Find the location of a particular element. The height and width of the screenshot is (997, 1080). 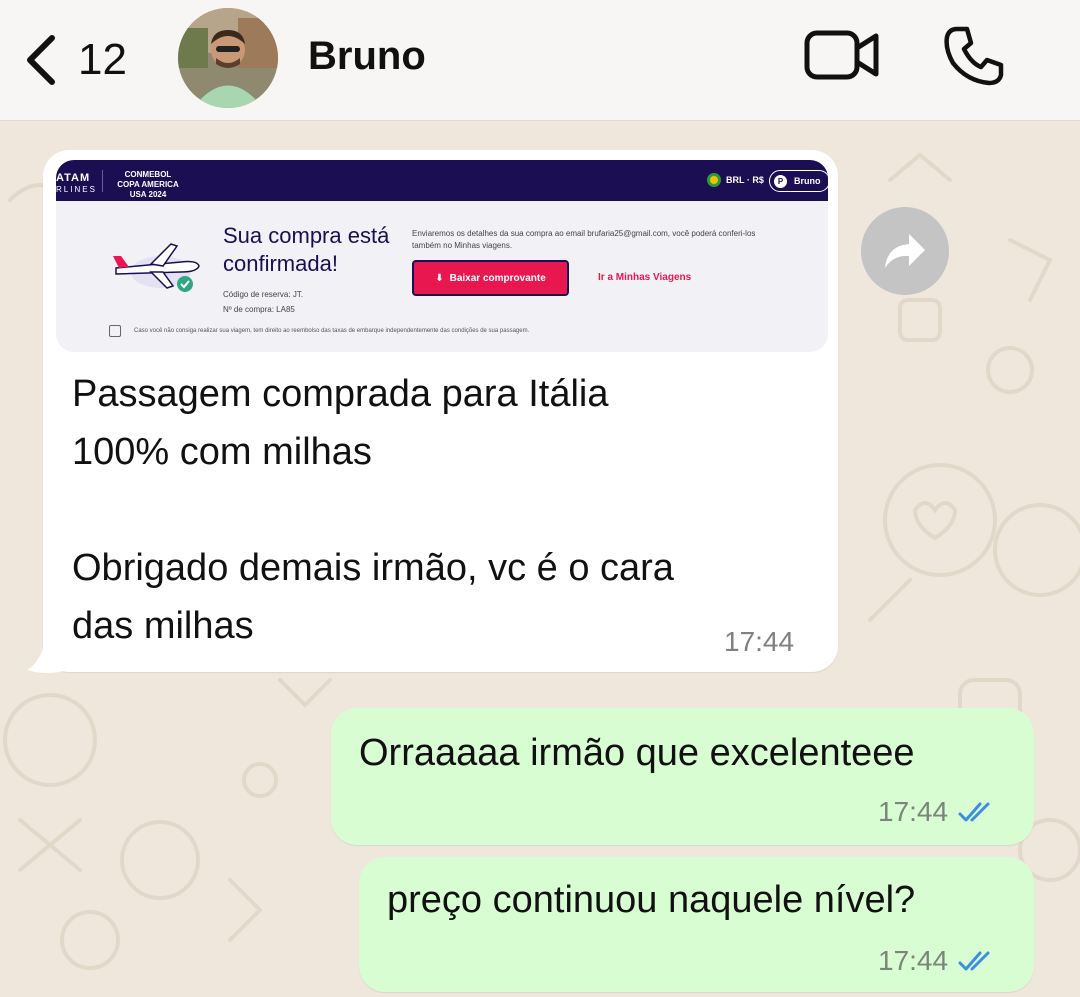

preview-compra: Nº de compra: LA85 is located at coordinates (259, 309).